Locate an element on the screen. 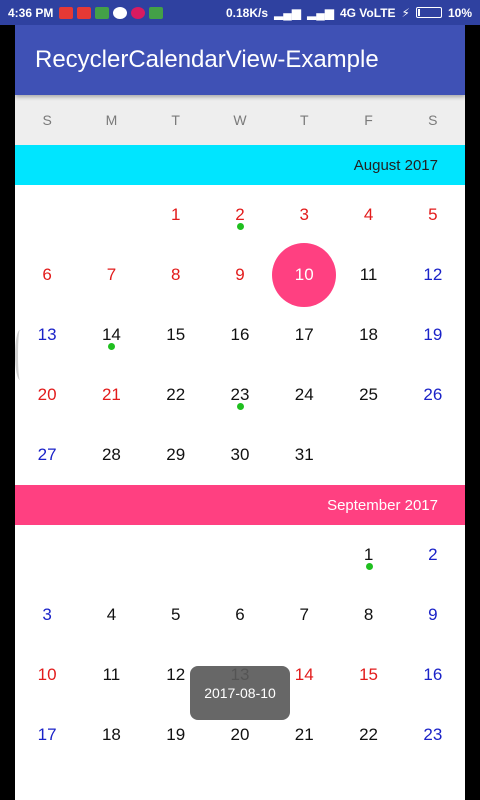 This screenshot has height=800, width=480. week-row: 3 4 5 6 7 8 9 is located at coordinates (240, 615).